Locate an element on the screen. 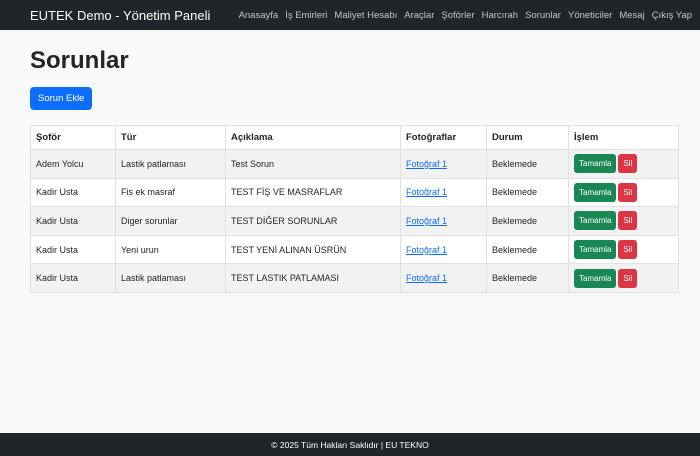  cell-aciklama: TEST FİŞ VE MASRAFLAR is located at coordinates (313, 192).